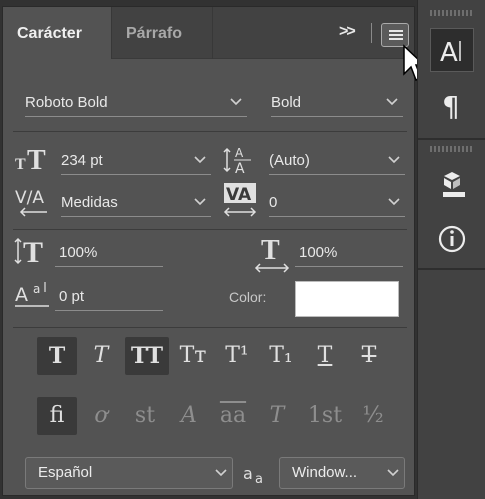 Image resolution: width=485 pixels, height=499 pixels. Describe the element at coordinates (101, 356) in the screenshot. I see `faux-italic-button: T` at that location.